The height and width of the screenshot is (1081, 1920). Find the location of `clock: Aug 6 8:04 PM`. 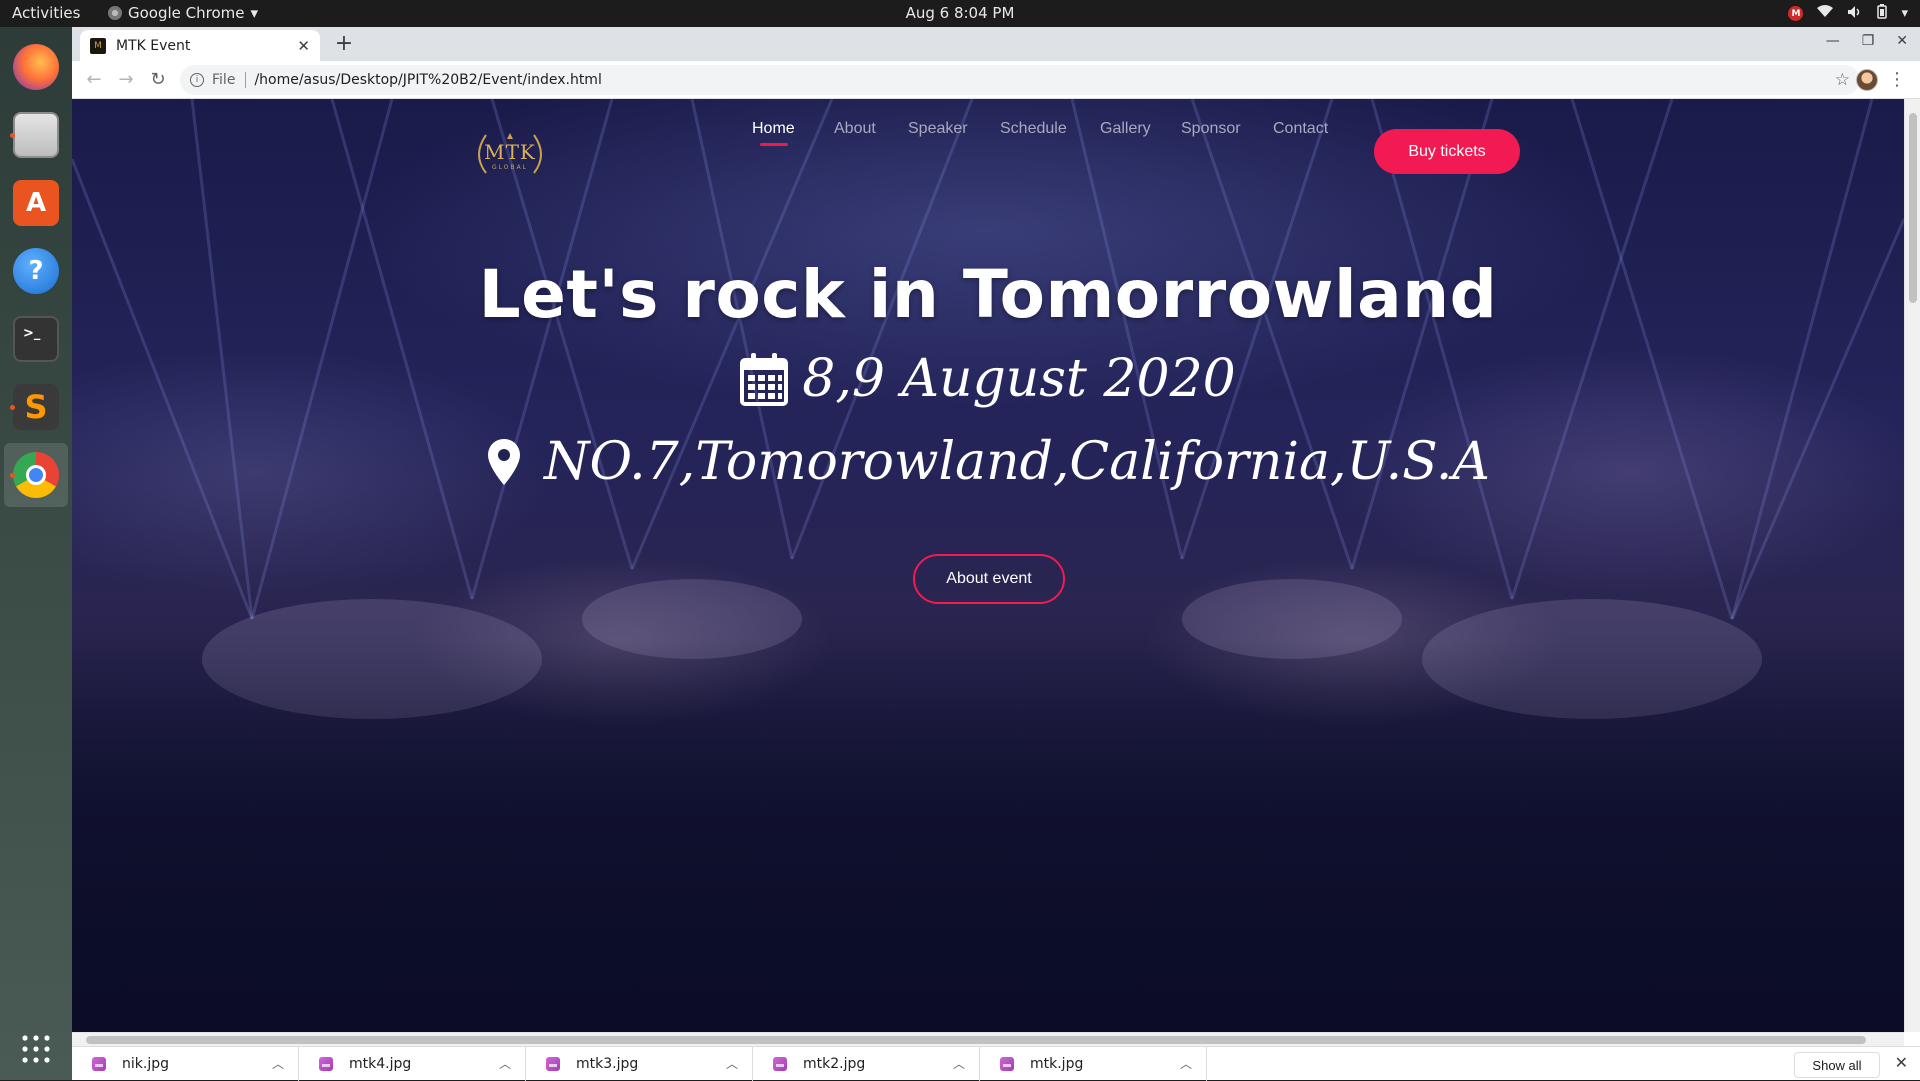

clock: Aug 6 8:04 PM is located at coordinates (960, 13).